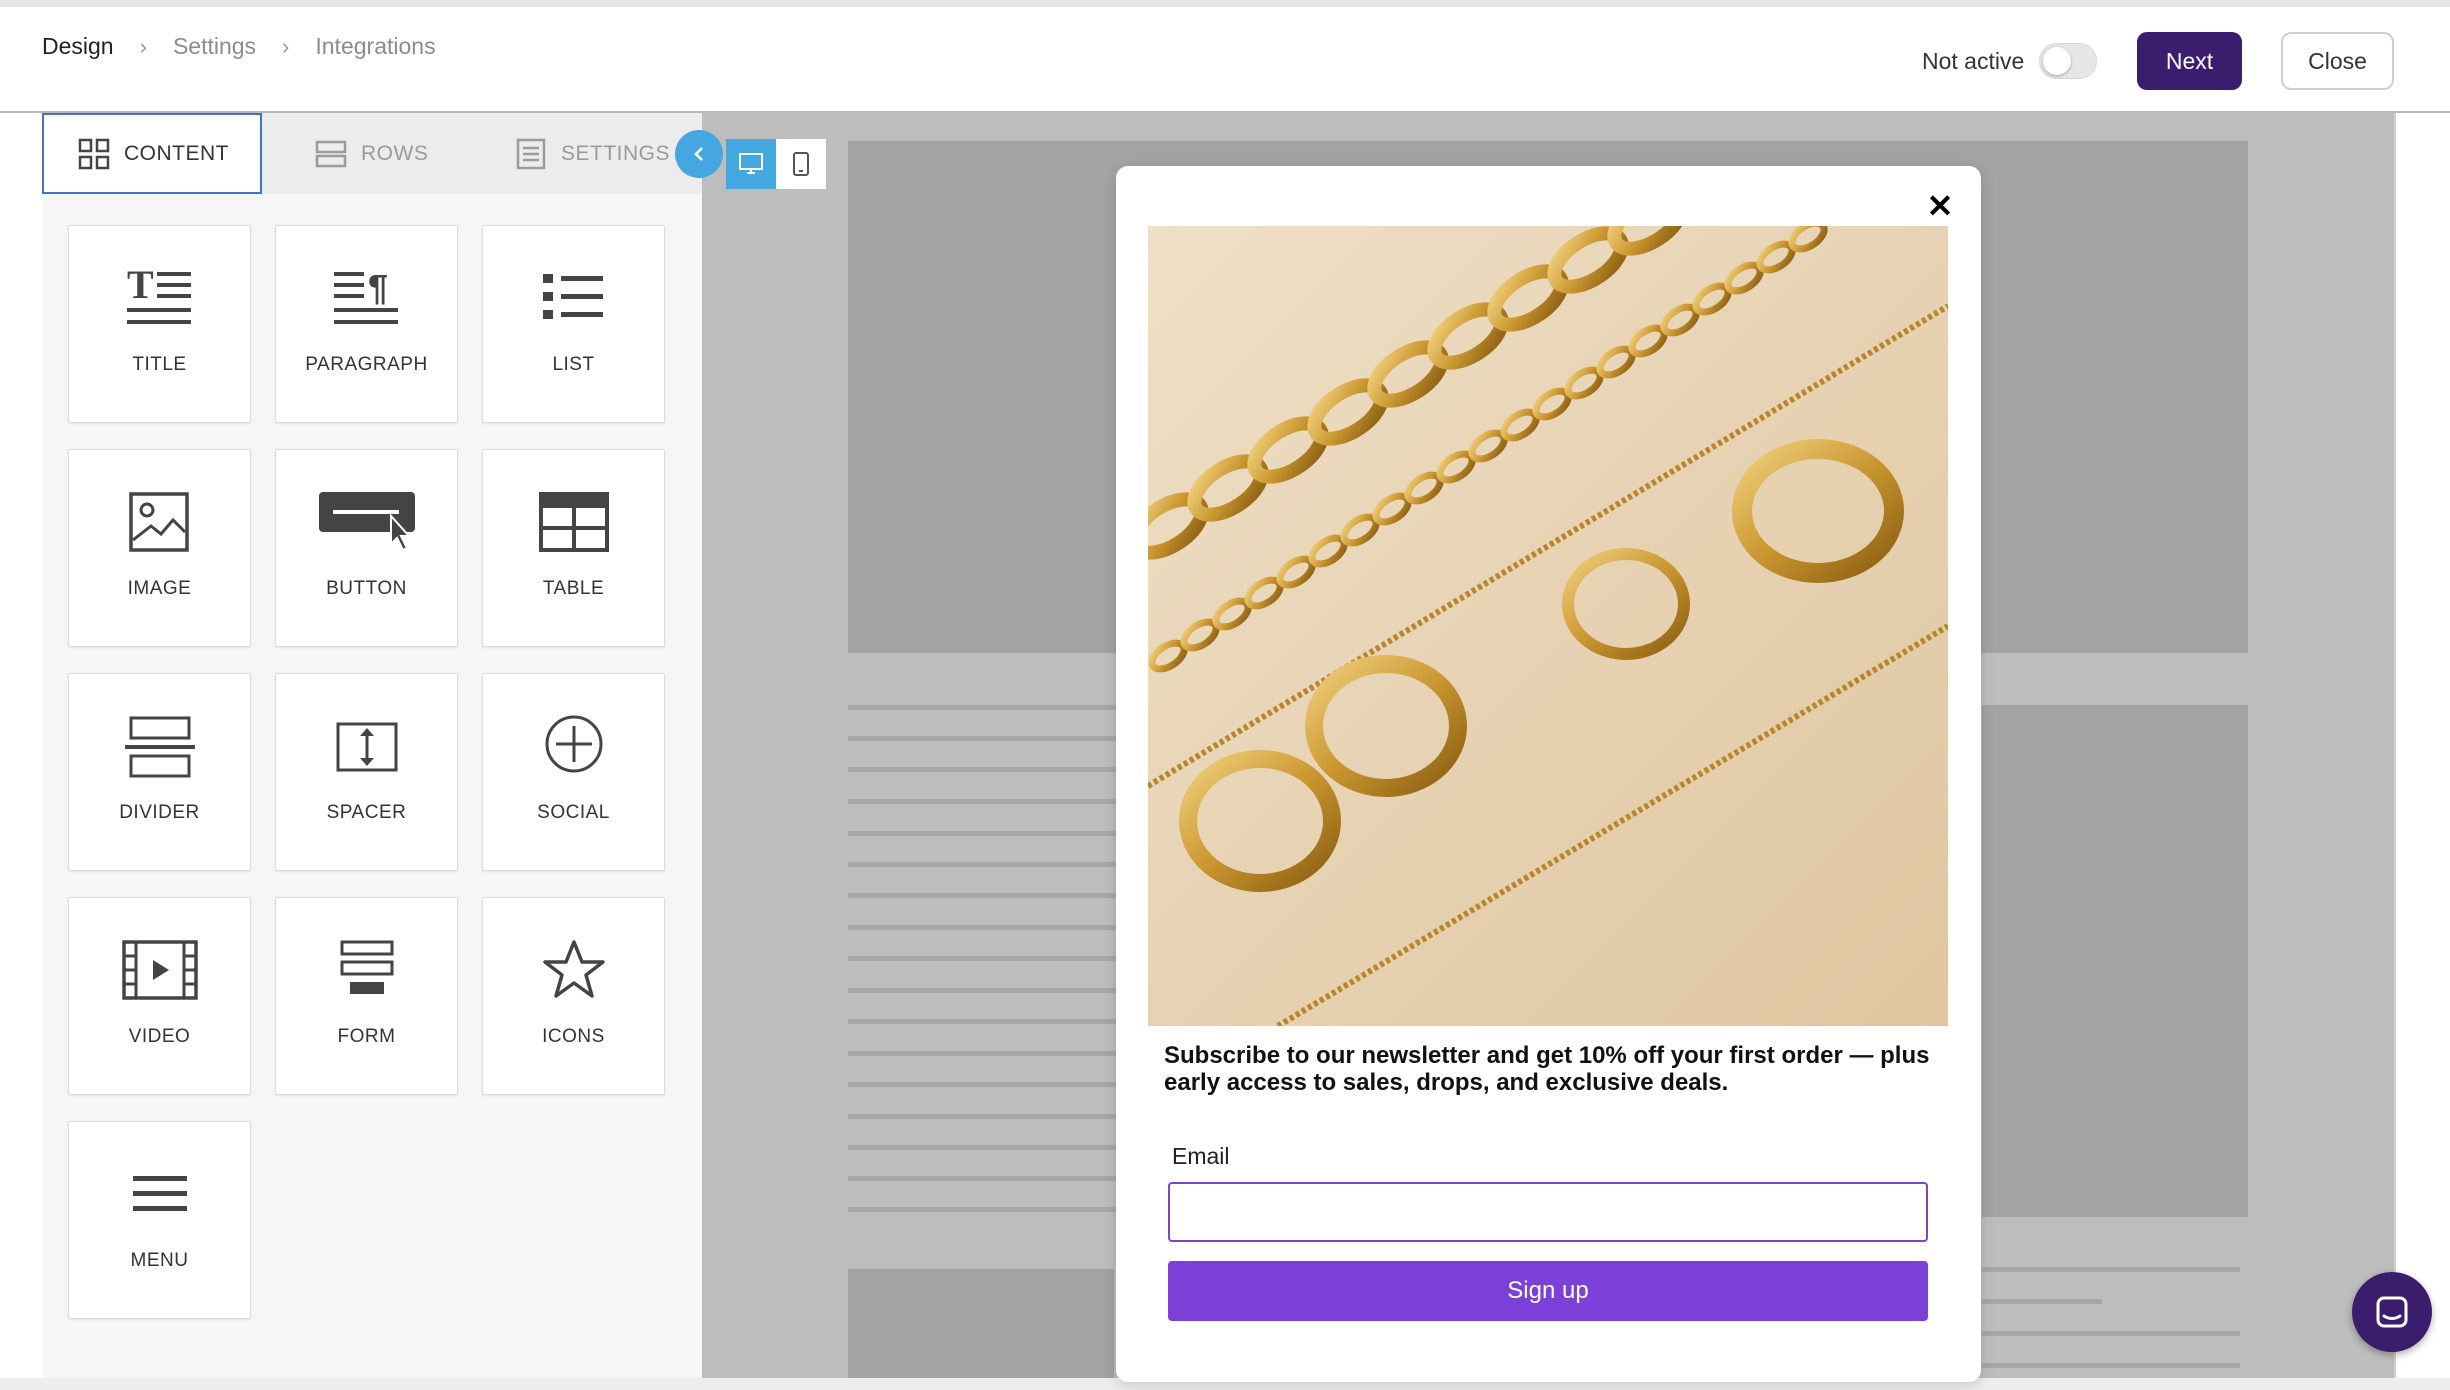  Describe the element at coordinates (573, 969) in the screenshot. I see `star-icon` at that location.